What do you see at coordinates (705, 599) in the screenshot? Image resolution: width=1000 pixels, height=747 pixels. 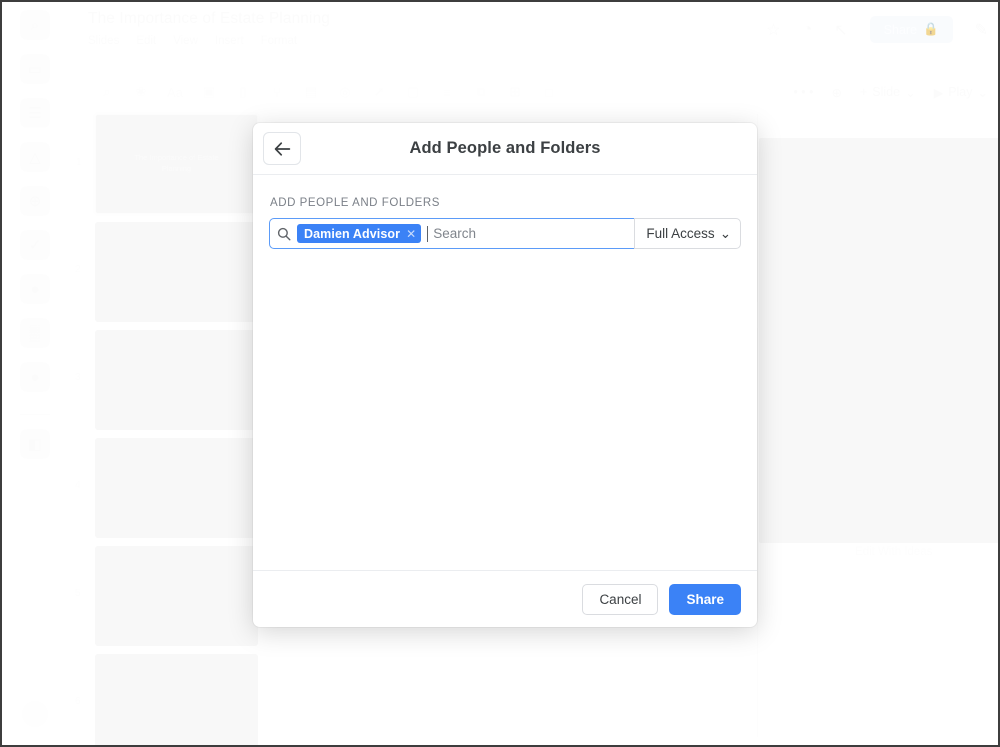 I see `share-button: Share` at bounding box center [705, 599].